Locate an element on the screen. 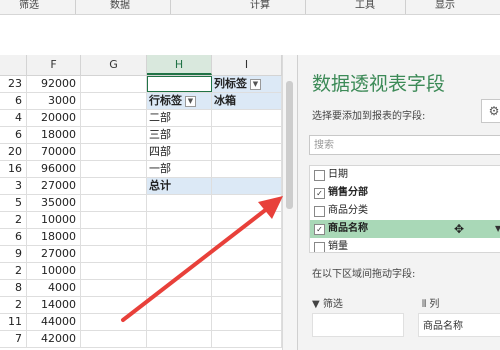 The width and height of the screenshot is (500, 350). column-filter-dropdown-icon: ▼ is located at coordinates (255, 84).